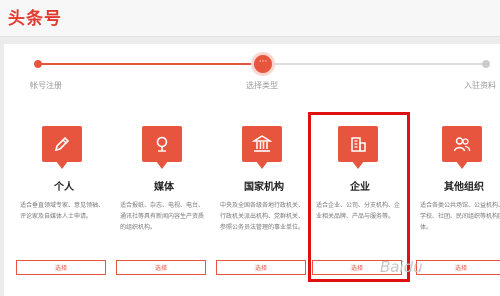  What do you see at coordinates (162, 216) in the screenshot?
I see `card-description: 适合报纸、杂志、电视、电台、通讯社等具有新闻内容生产资质的组织机构。` at bounding box center [162, 216].